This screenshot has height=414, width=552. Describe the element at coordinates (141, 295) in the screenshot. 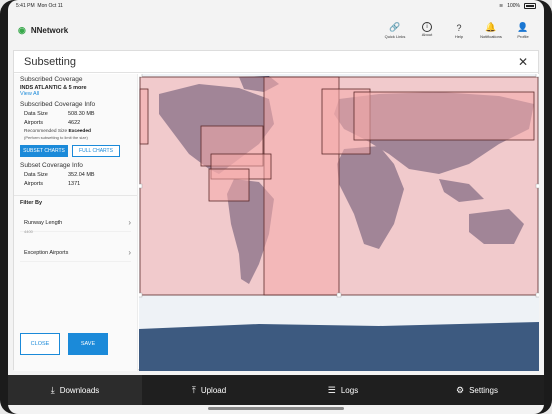

I see `resize-handle-bl` at that location.